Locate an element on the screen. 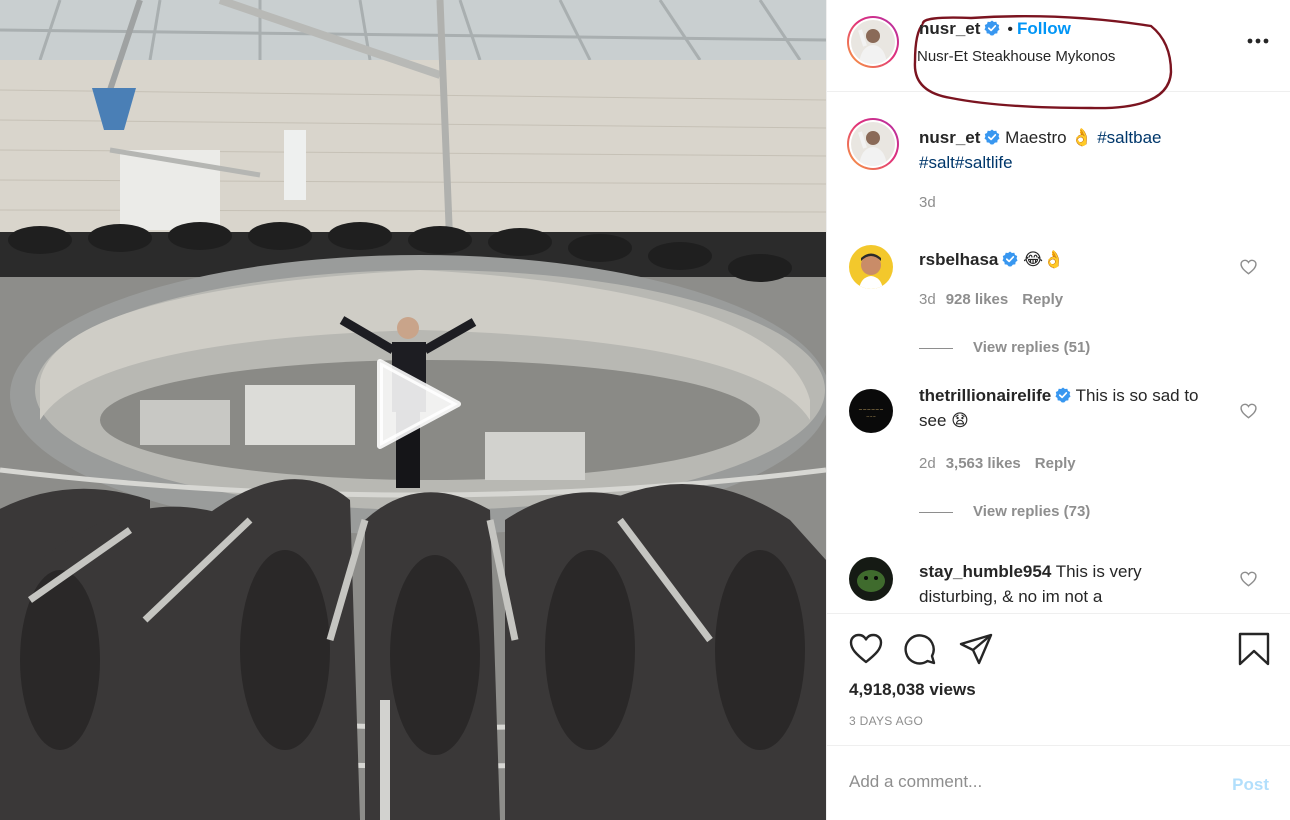 This screenshot has height=820, width=1290. view-replies-label: View replies (51) is located at coordinates (1032, 347).